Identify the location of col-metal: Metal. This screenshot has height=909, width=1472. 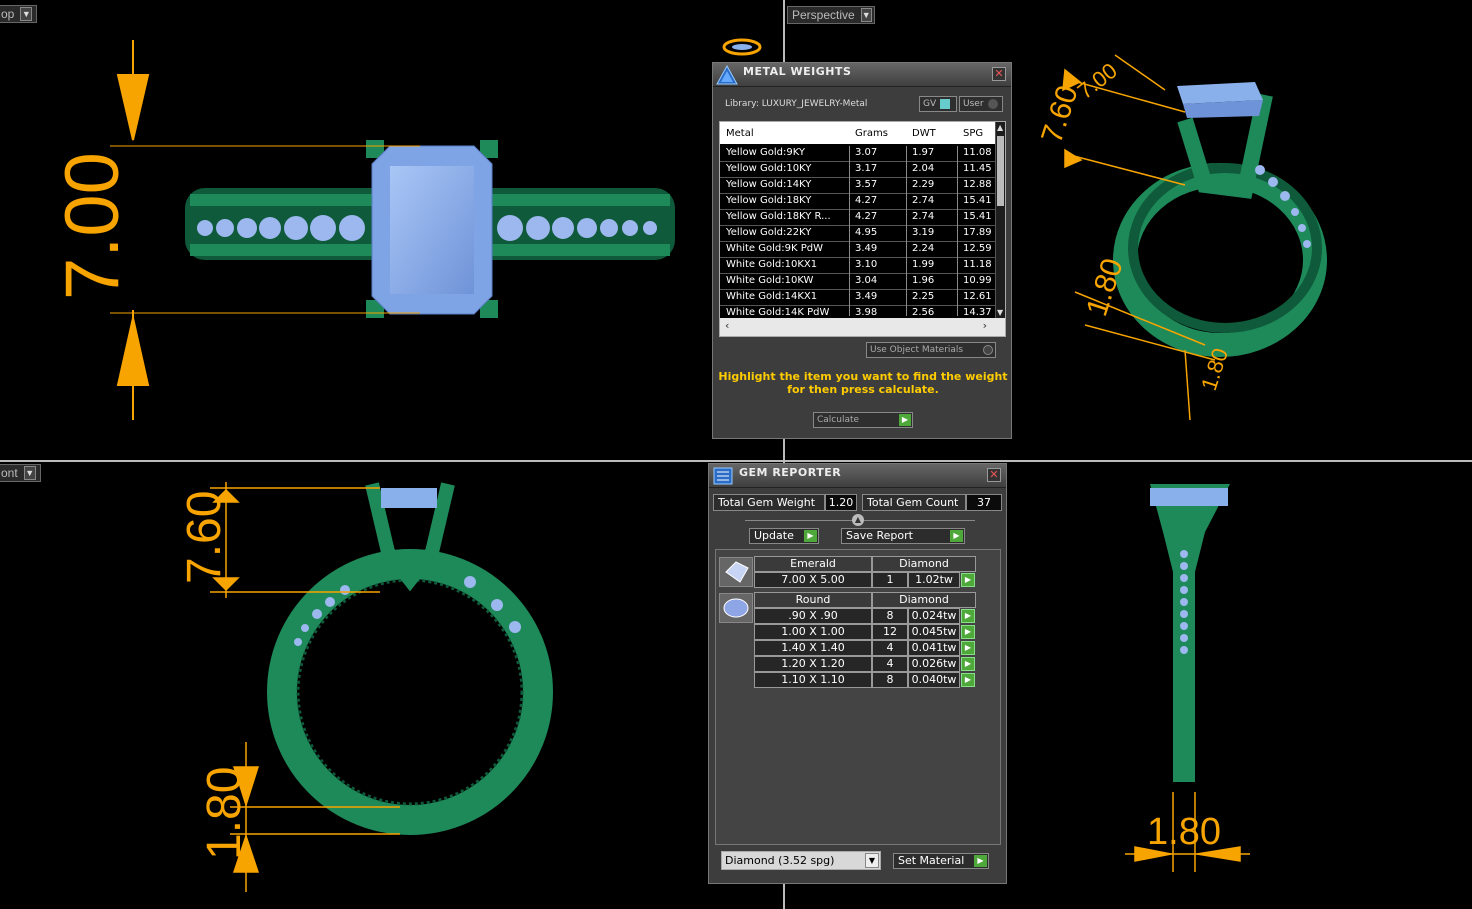
(740, 133).